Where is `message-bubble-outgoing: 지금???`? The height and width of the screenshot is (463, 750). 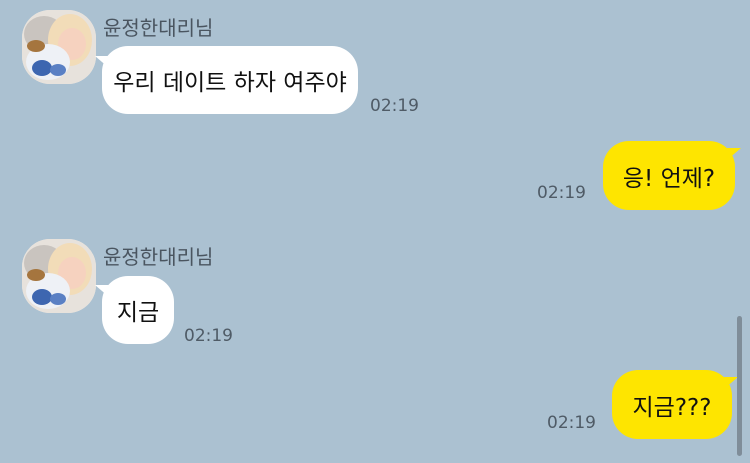 message-bubble-outgoing: 지금??? is located at coordinates (672, 404).